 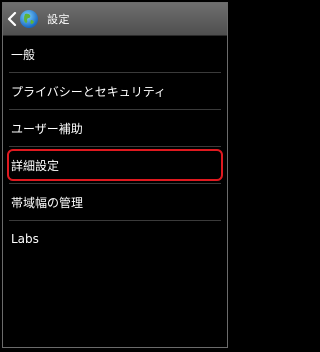 What do you see at coordinates (115, 54) in the screenshot?
I see `menu-item-general: 一般` at bounding box center [115, 54].